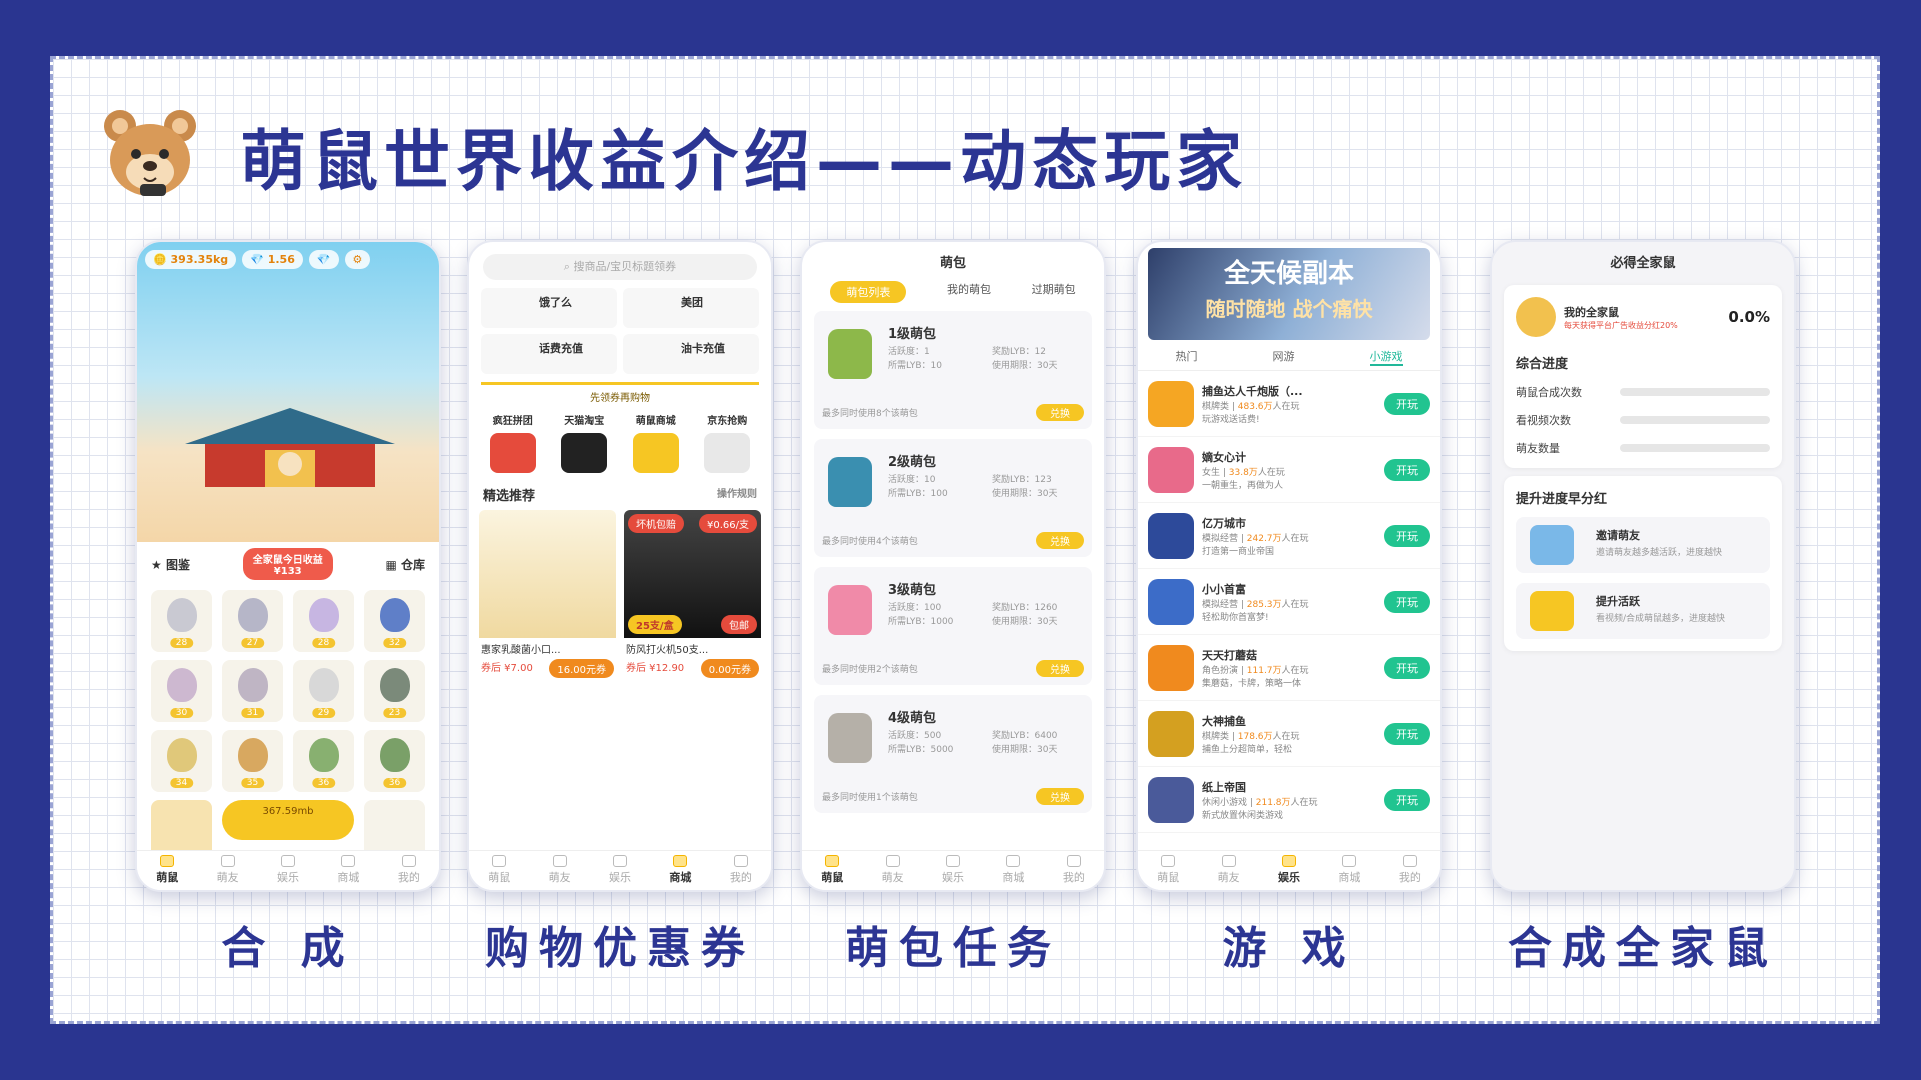 The height and width of the screenshot is (1080, 1921). Describe the element at coordinates (1289, 294) in the screenshot. I see `game-banner: 全天候副本 随时随地 战个痛快` at that location.